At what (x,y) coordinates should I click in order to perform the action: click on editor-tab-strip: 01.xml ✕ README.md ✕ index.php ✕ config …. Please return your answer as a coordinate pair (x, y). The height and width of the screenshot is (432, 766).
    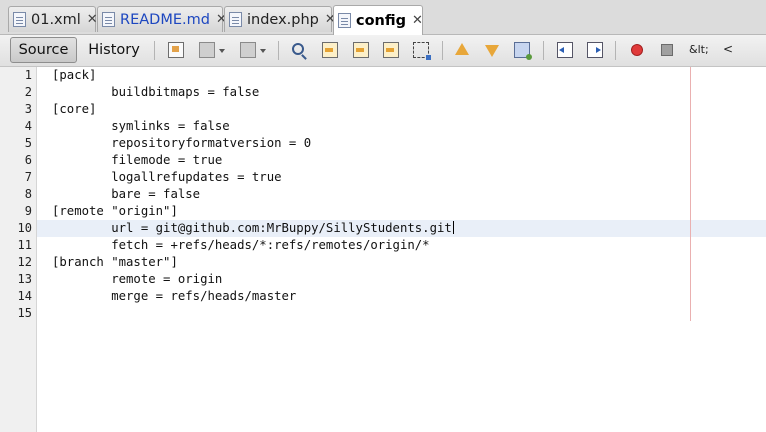
    Looking at the image, I should click on (383, 17).